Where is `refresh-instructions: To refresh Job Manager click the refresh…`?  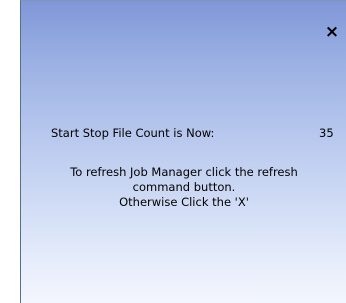
refresh-instructions: To refresh Job Manager click the refresh… is located at coordinates (173, 187).